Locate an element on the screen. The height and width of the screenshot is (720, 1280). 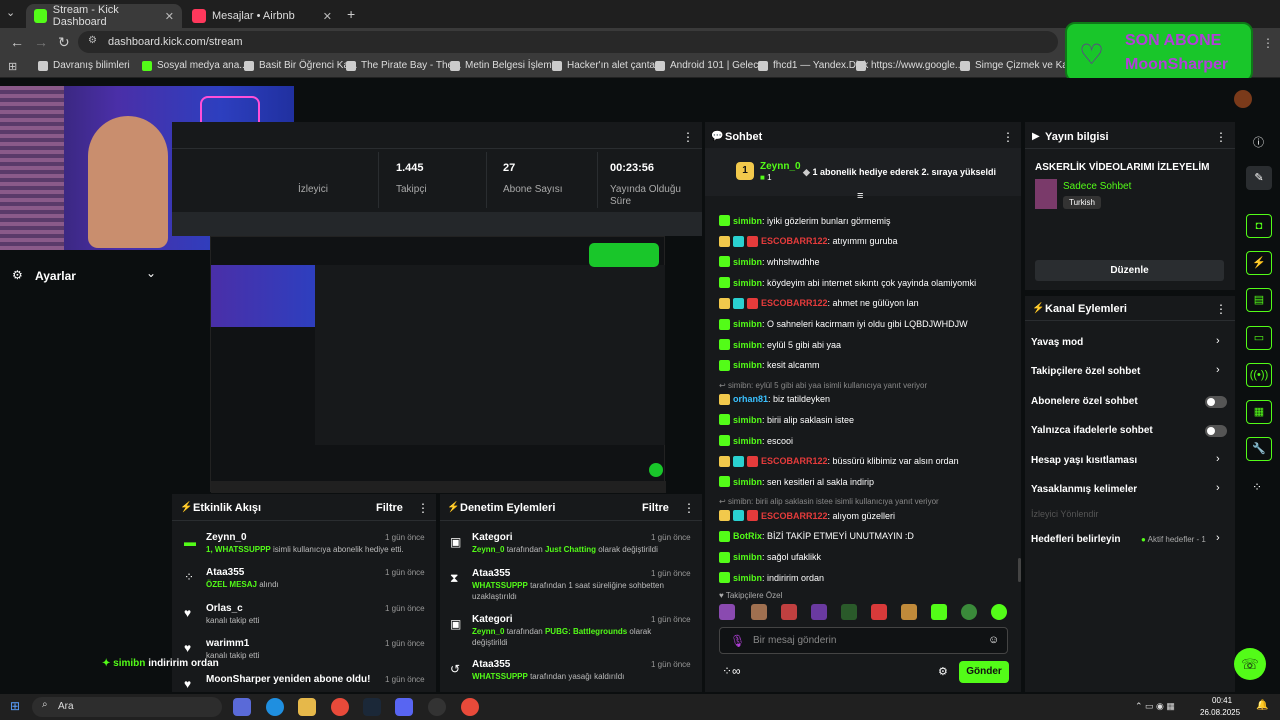
edge-icon is located at coordinates (275, 707).